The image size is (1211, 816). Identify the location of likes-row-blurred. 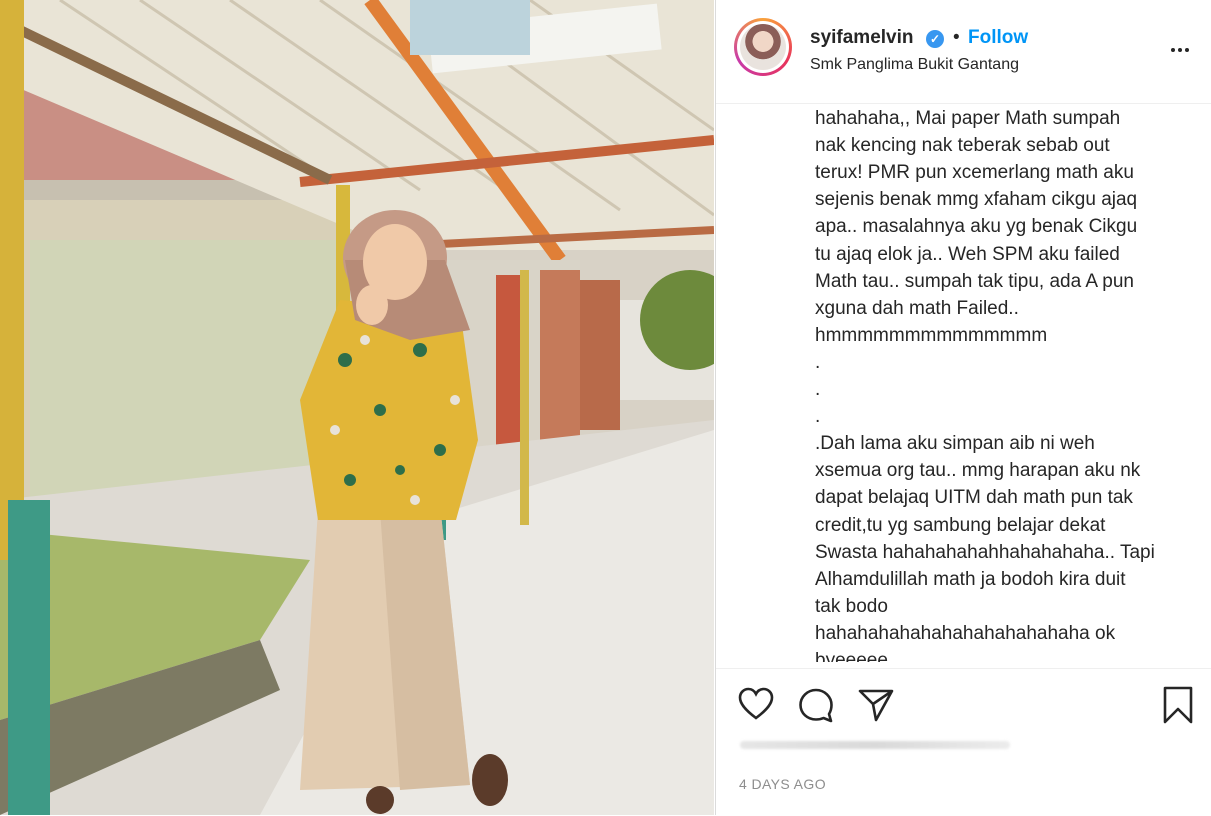
(875, 745).